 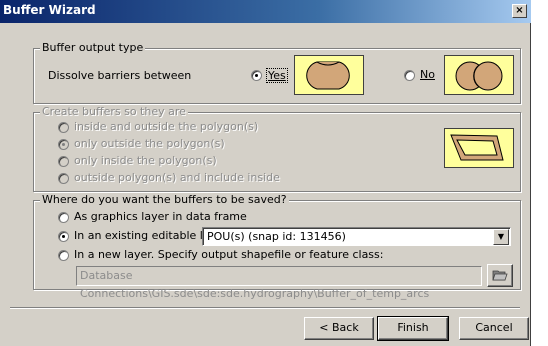 What do you see at coordinates (149, 143) in the screenshot?
I see `only-outside-label: only outside the polygon(s)` at bounding box center [149, 143].